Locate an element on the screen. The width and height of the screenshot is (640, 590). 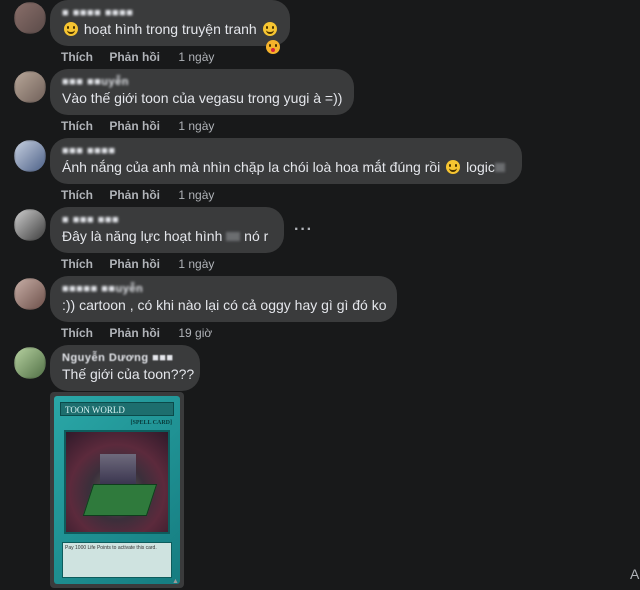
card-artwork is located at coordinates (117, 482).